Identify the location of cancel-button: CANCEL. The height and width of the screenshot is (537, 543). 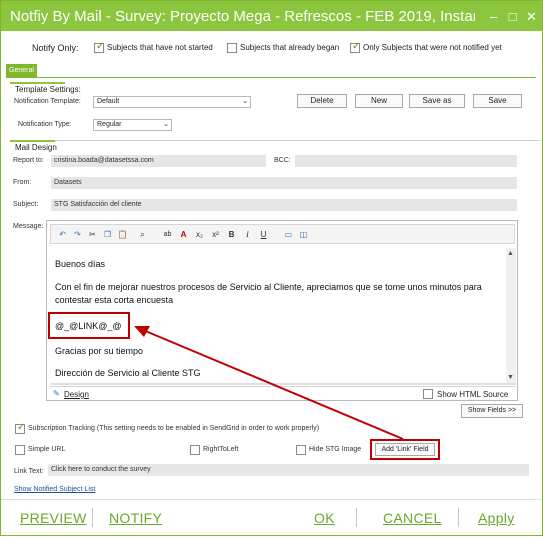
(412, 518).